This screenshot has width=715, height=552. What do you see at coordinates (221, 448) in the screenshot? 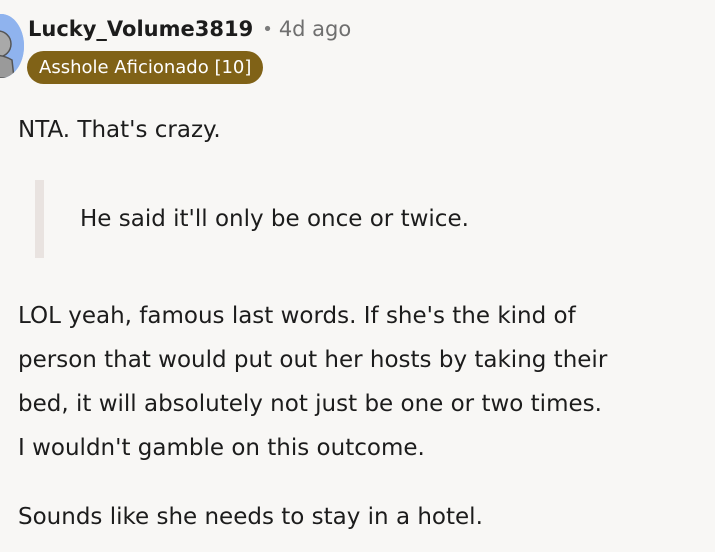
I see `comment-line: I wouldn't gamble on this outcome.` at bounding box center [221, 448].